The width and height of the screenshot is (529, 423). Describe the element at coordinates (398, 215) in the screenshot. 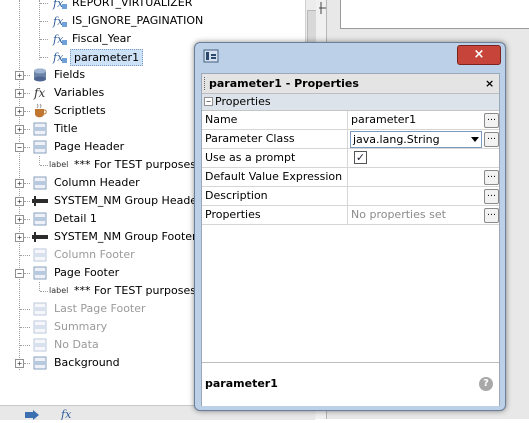

I see `properties-value: No properties set` at that location.